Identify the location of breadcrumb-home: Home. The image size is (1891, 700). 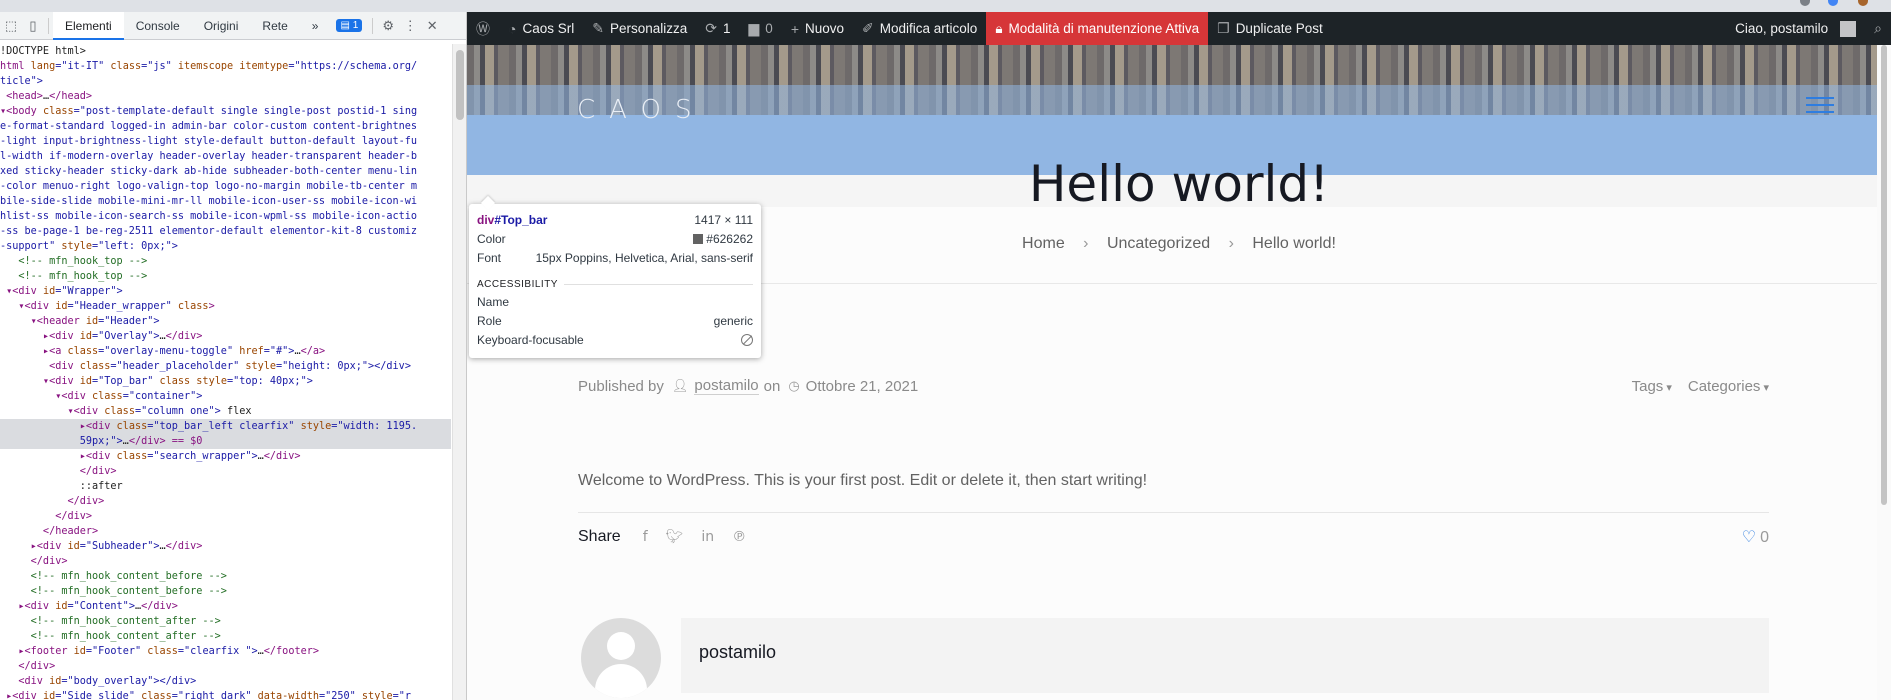
(1043, 243).